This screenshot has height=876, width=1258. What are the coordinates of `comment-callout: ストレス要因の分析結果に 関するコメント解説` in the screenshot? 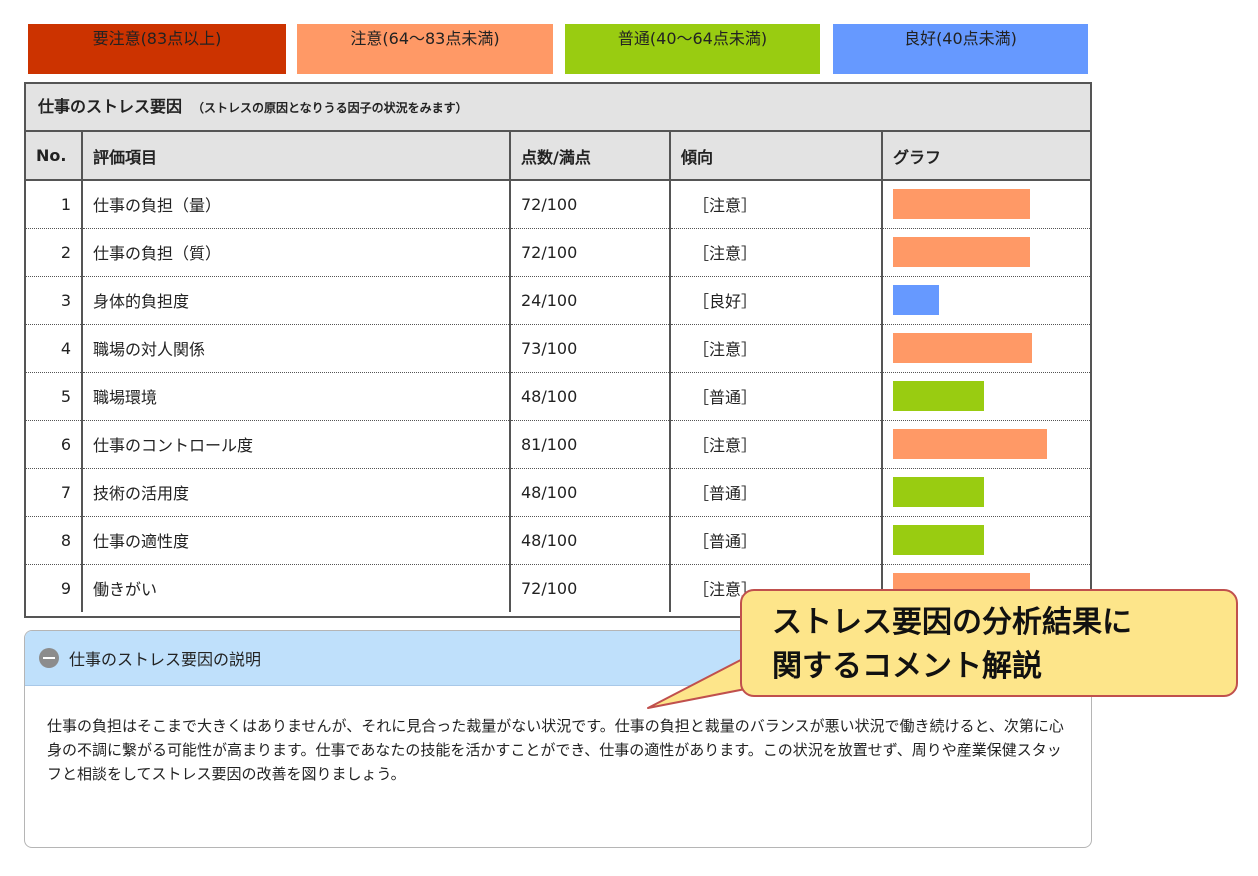 It's located at (989, 643).